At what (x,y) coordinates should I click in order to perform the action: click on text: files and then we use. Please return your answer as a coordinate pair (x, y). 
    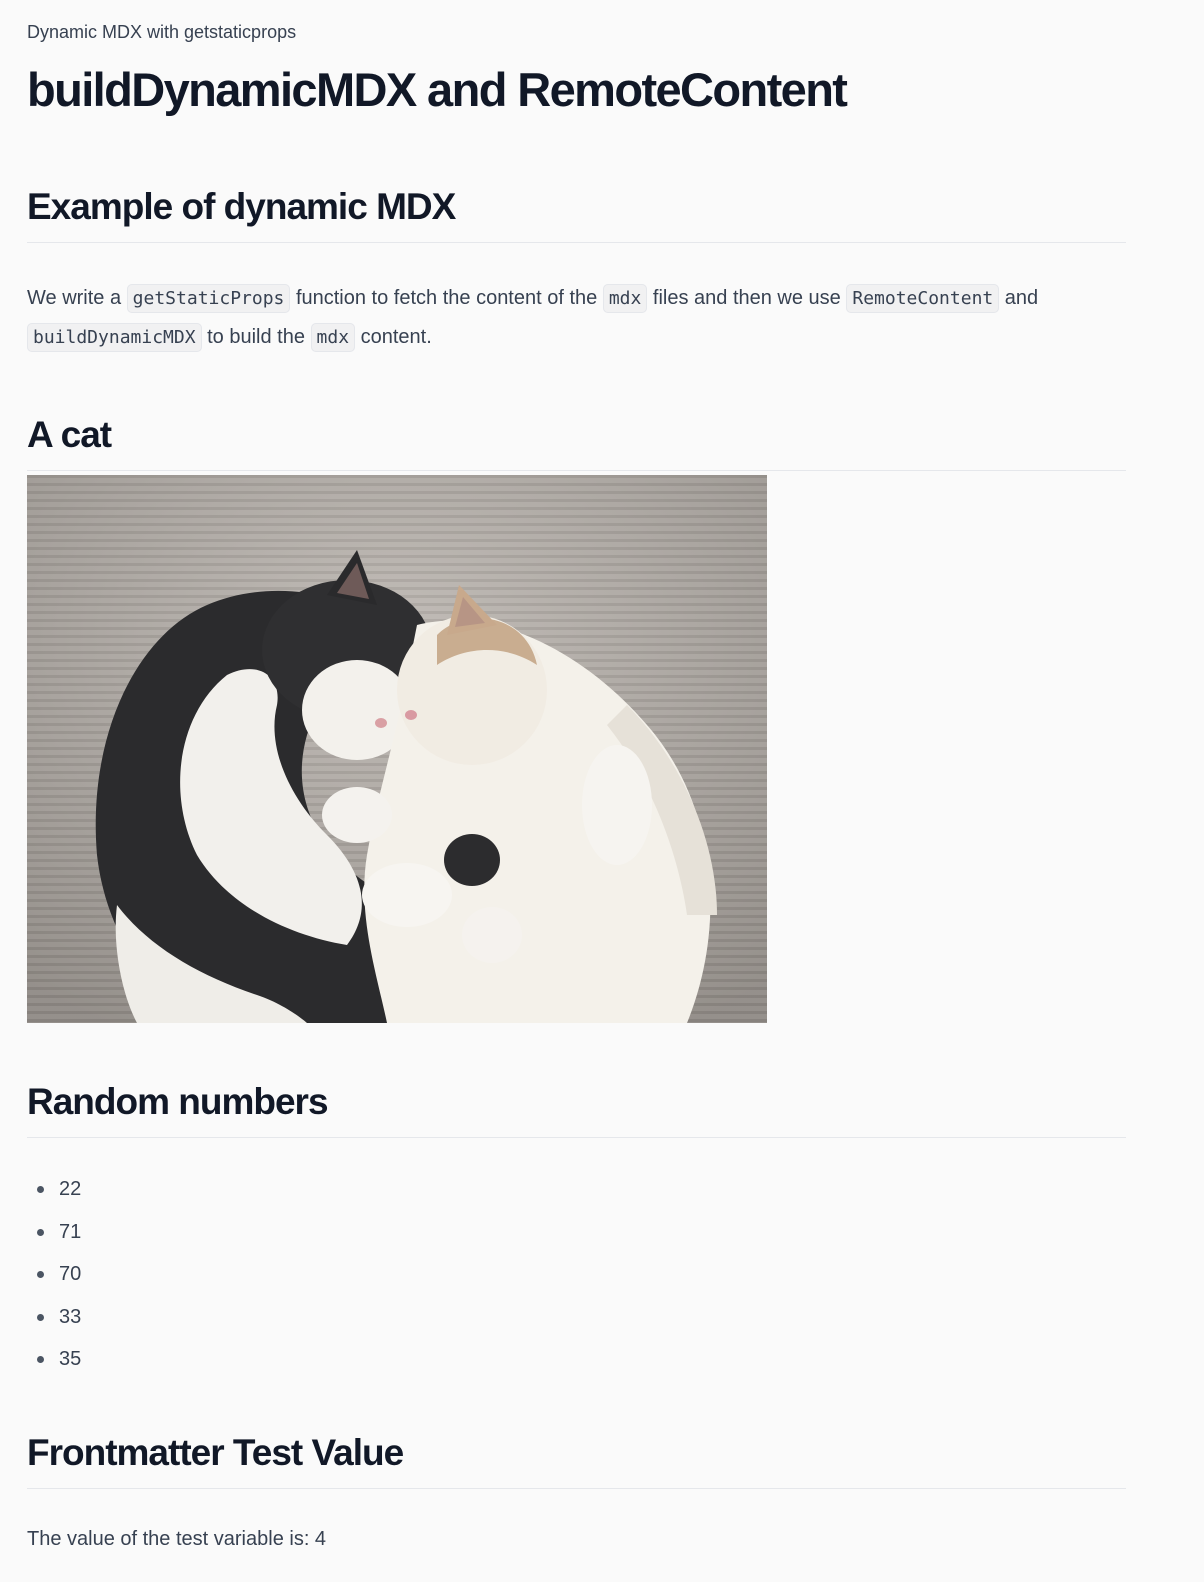
    Looking at the image, I should click on (747, 298).